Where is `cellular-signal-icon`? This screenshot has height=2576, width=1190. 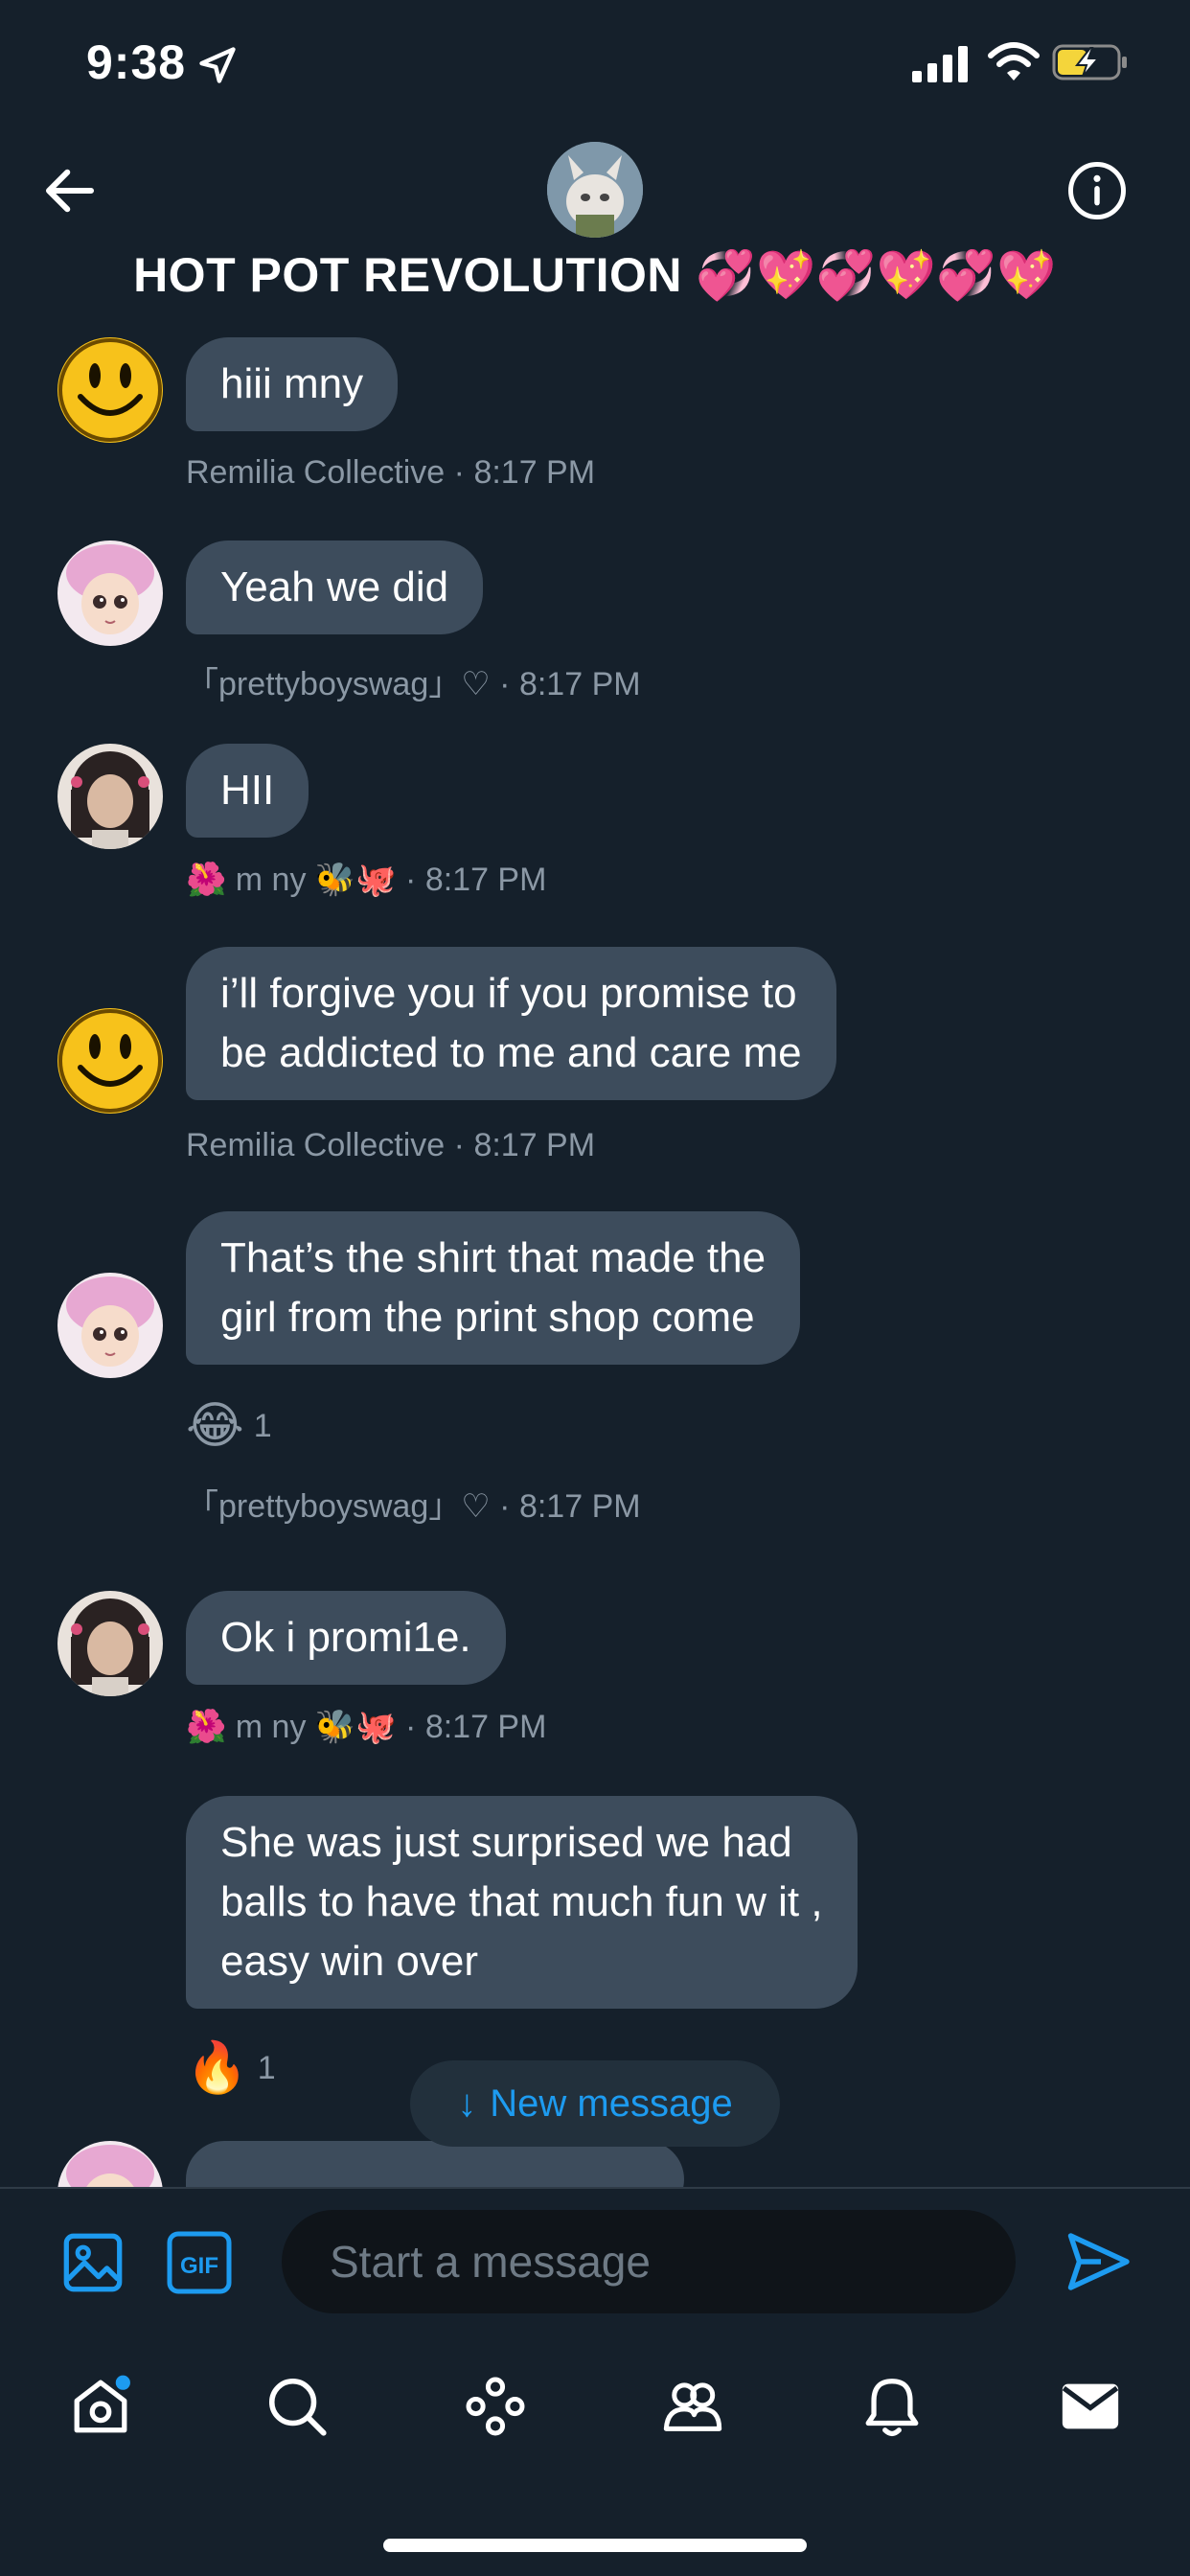 cellular-signal-icon is located at coordinates (940, 64).